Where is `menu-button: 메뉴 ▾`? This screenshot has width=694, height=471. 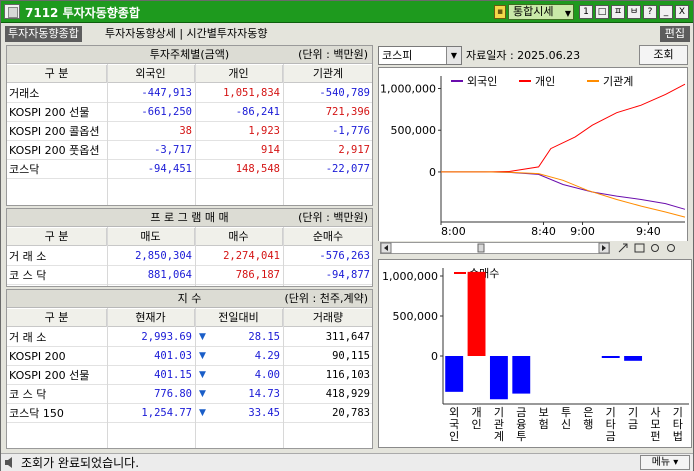 menu-button: 메뉴 ▾ is located at coordinates (665, 462).